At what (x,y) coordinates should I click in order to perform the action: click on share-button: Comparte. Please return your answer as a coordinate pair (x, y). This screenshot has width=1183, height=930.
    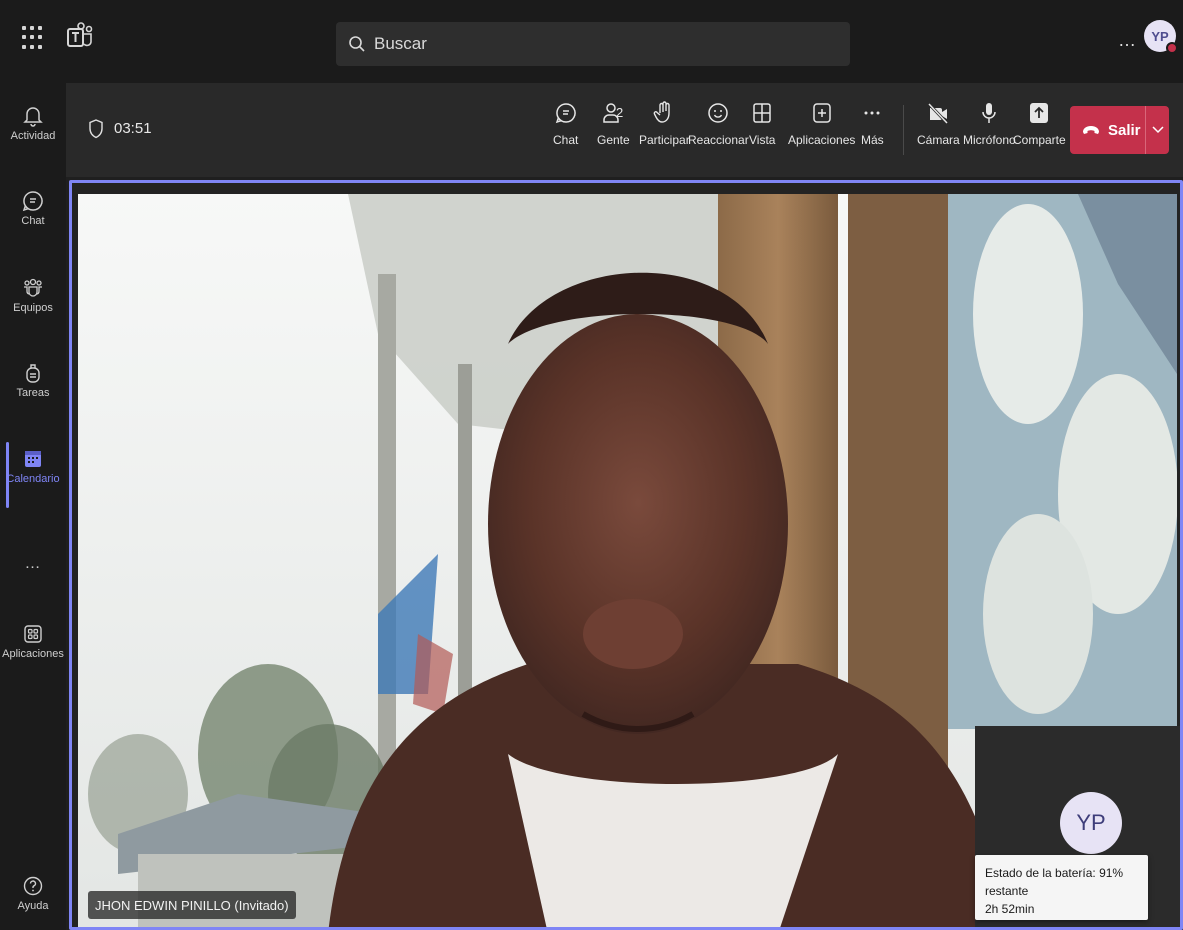
    Looking at the image, I should click on (1039, 124).